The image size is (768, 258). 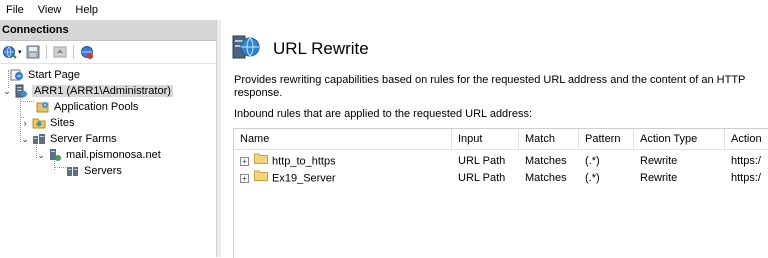 What do you see at coordinates (33, 52) in the screenshot?
I see `save-icon` at bounding box center [33, 52].